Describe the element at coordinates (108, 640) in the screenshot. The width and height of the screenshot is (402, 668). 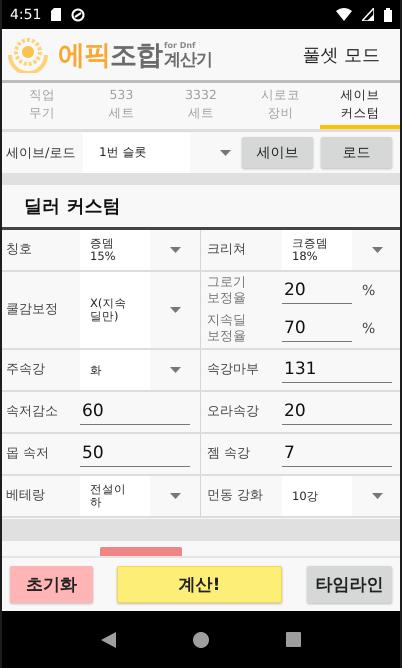
I see `back-icon` at that location.